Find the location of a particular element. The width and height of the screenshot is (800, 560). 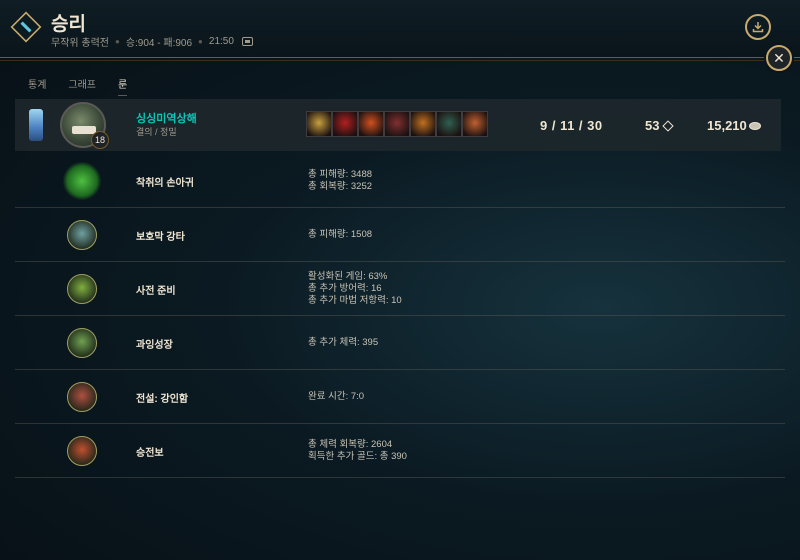

player-name: 싱싱미역상해 is located at coordinates (166, 118).